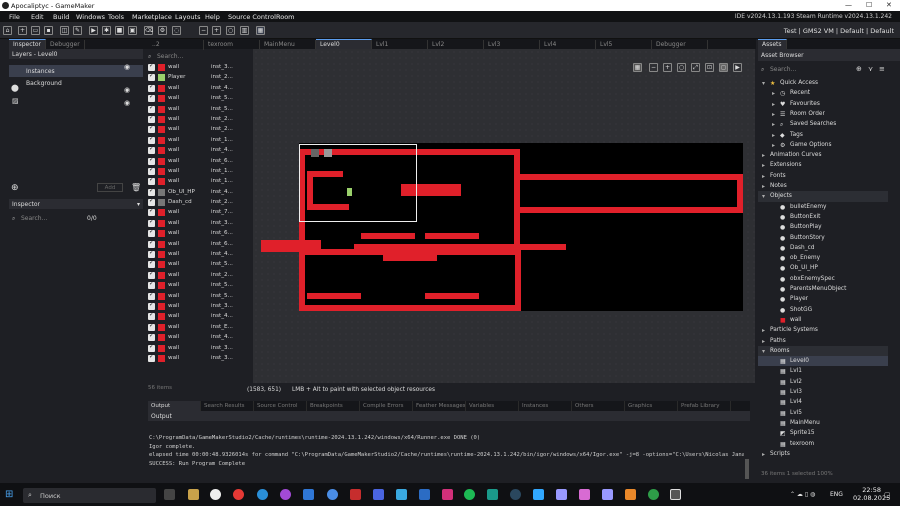  Describe the element at coordinates (424, 494) in the screenshot. I see `app-icon` at that location.